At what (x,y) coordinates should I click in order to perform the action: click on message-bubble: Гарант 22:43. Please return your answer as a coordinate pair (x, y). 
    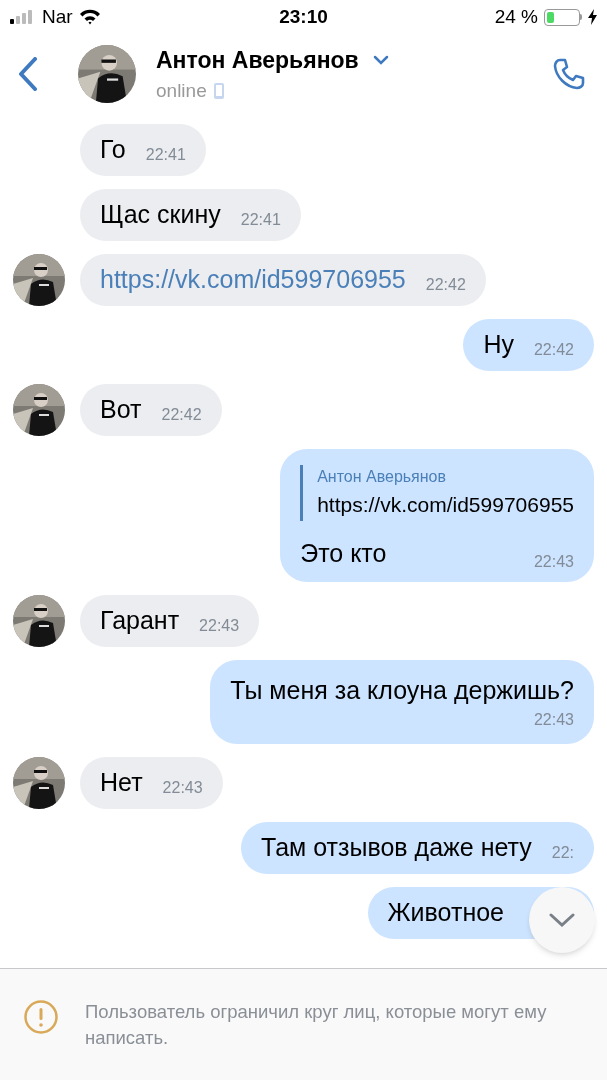
    Looking at the image, I should click on (170, 621).